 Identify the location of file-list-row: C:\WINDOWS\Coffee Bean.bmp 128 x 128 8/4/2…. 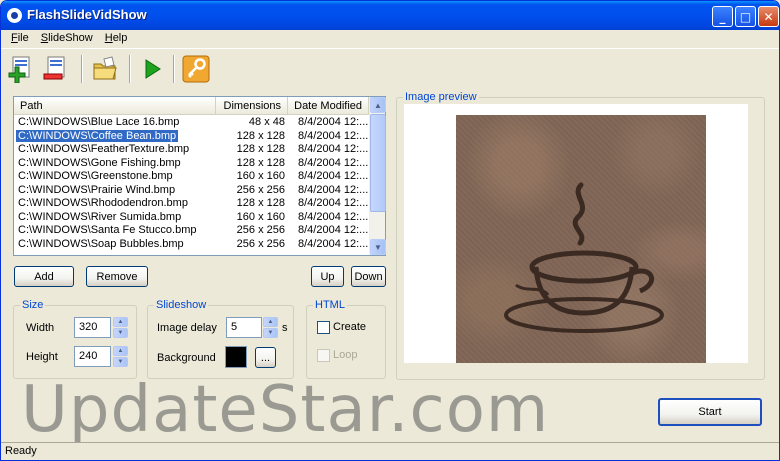
(191, 136).